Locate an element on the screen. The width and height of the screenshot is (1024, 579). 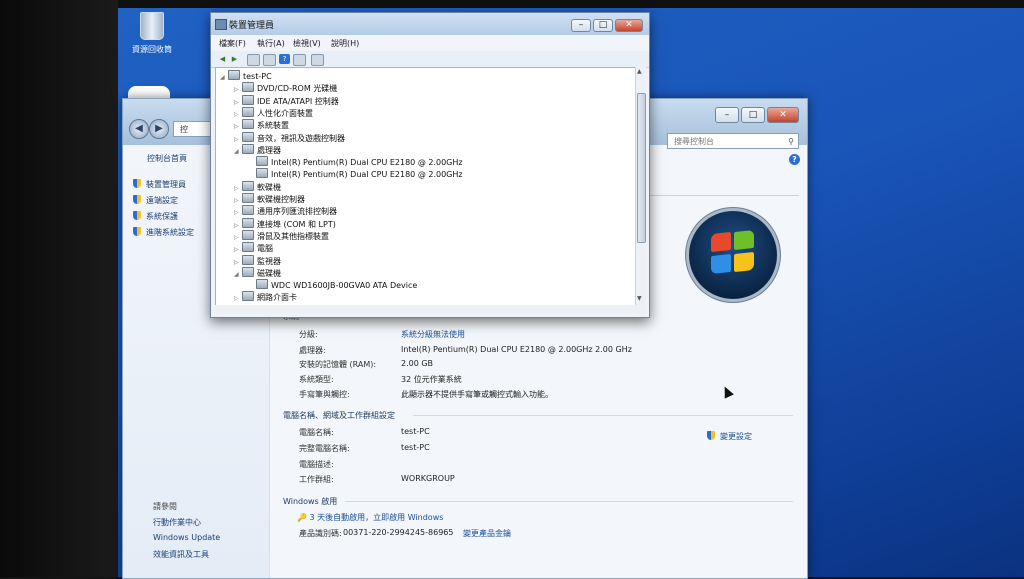
sidebar-item-device-manager: 裝置管理員 is located at coordinates (159, 184).